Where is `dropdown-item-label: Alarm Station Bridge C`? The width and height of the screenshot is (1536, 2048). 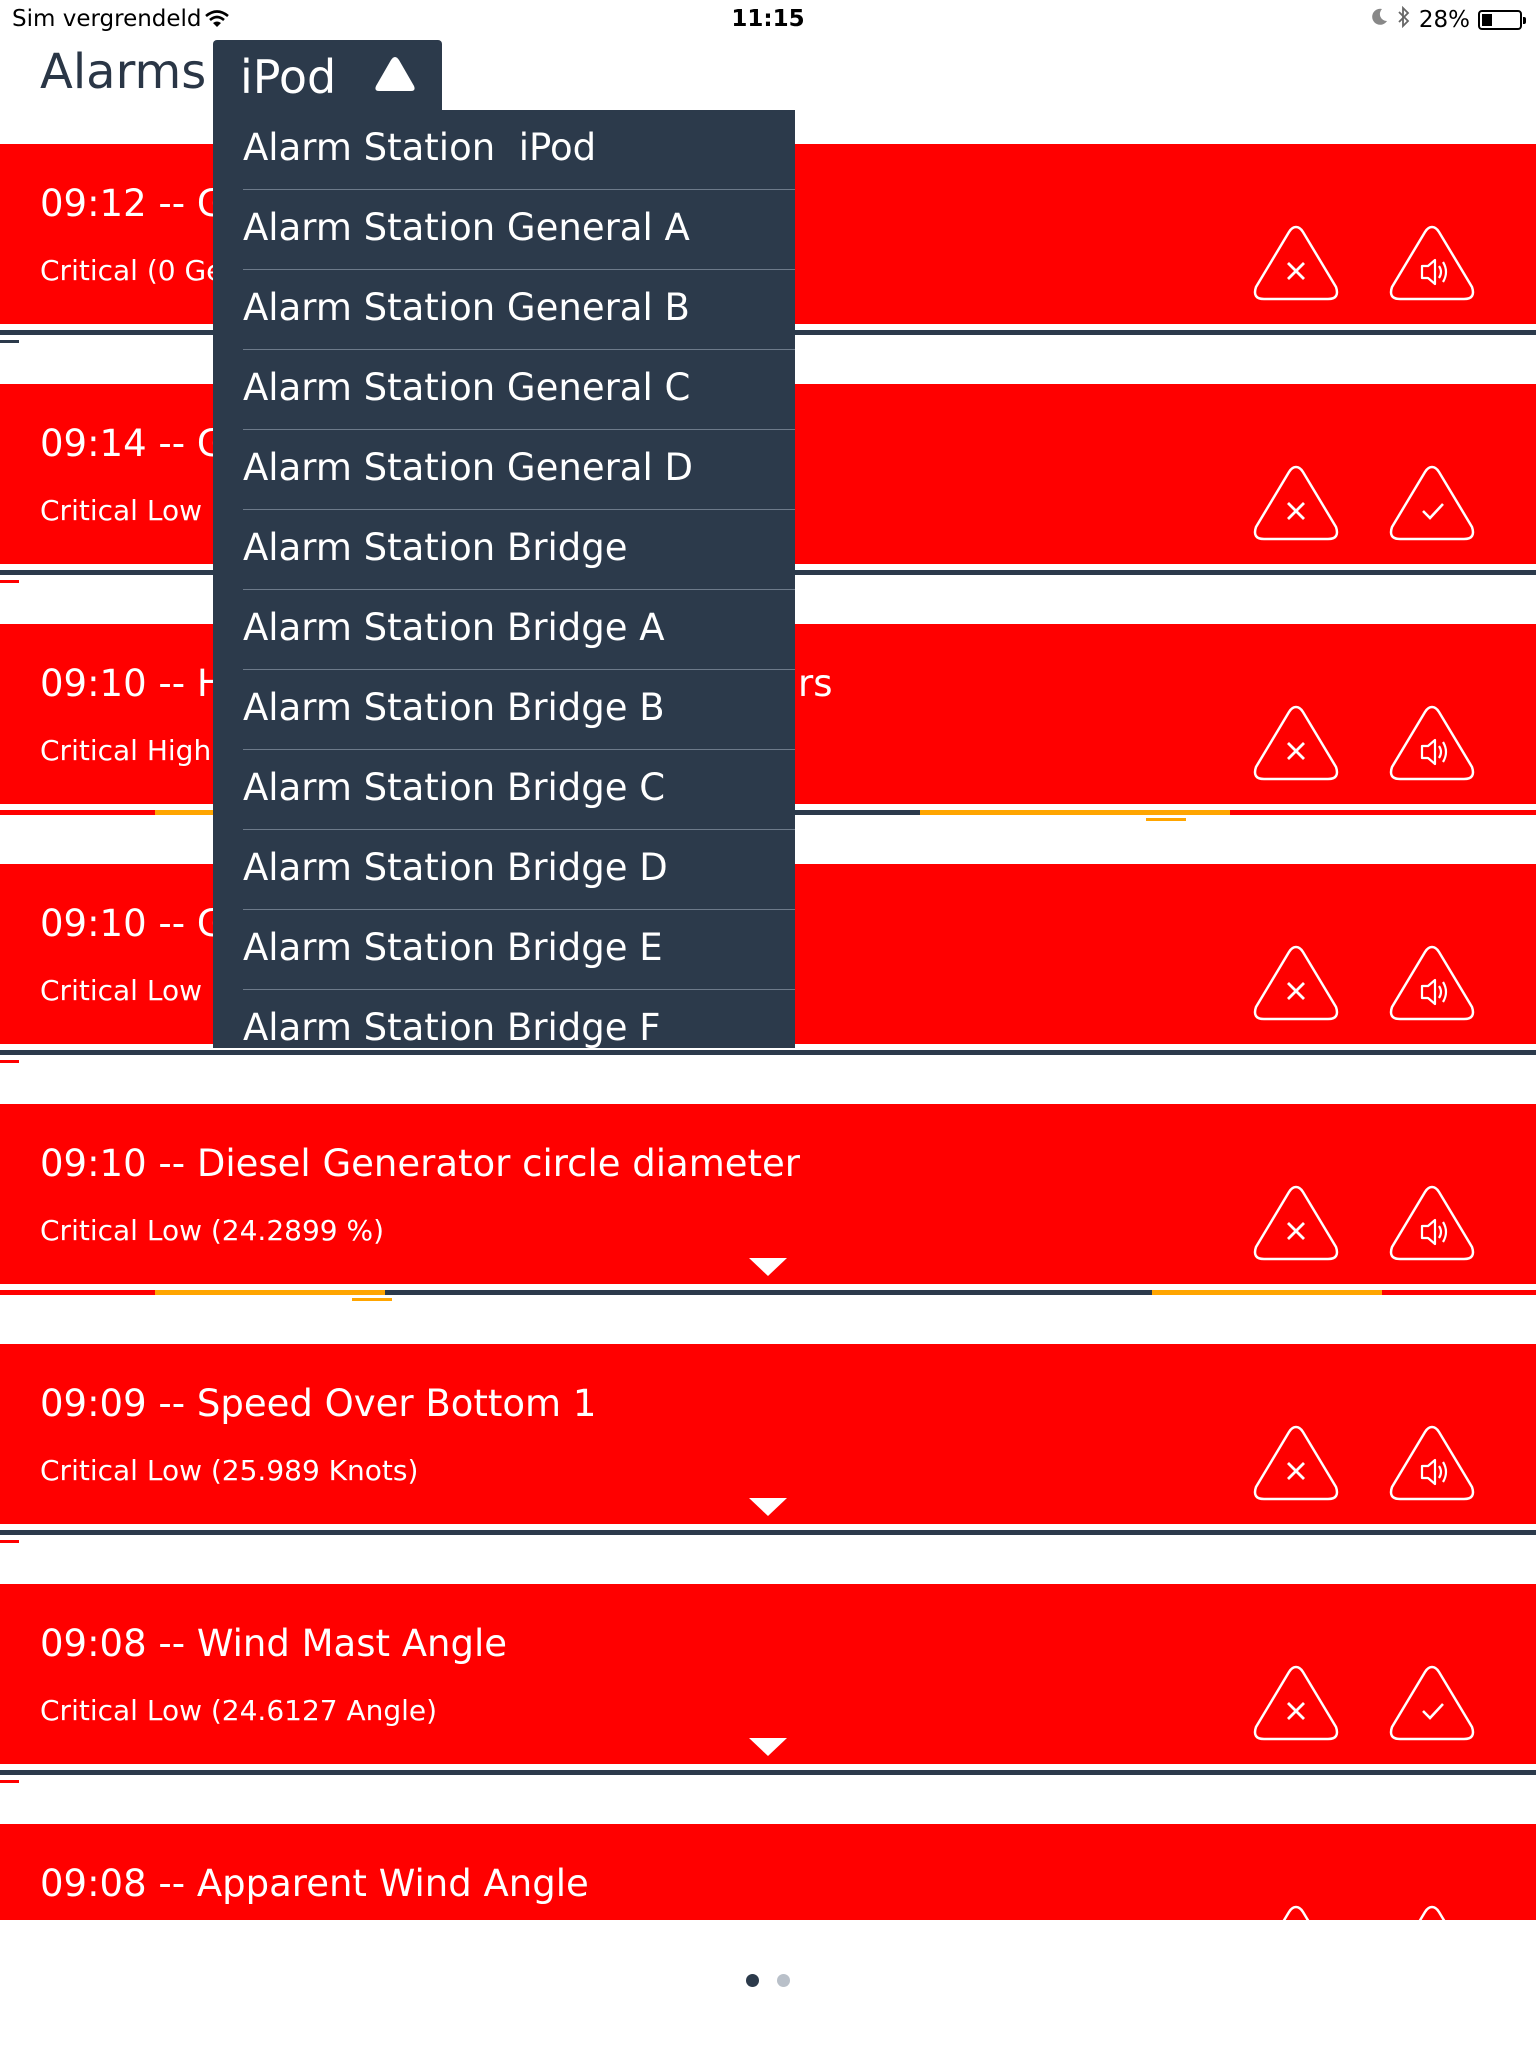
dropdown-item-label: Alarm Station Bridge C is located at coordinates (454, 787).